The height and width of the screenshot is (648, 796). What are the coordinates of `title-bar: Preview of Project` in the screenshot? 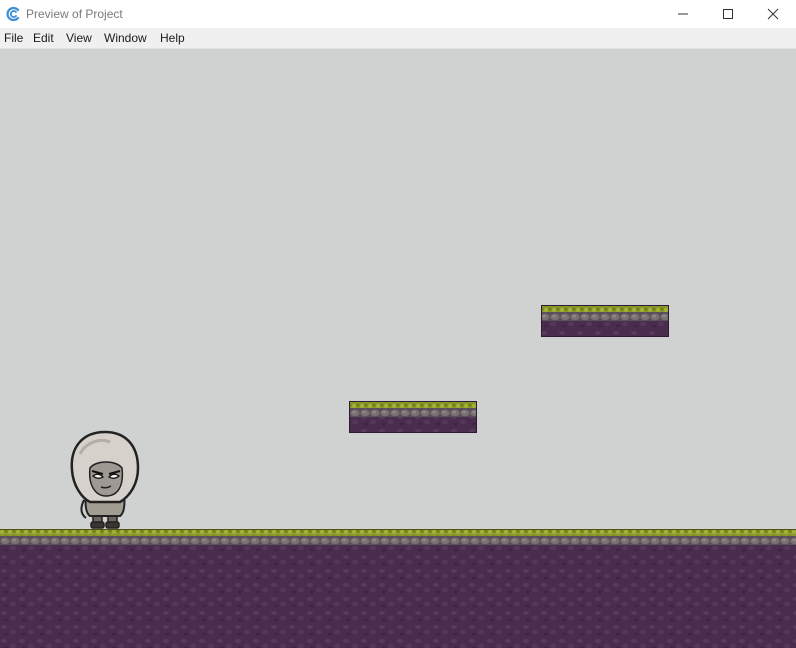 It's located at (398, 14).